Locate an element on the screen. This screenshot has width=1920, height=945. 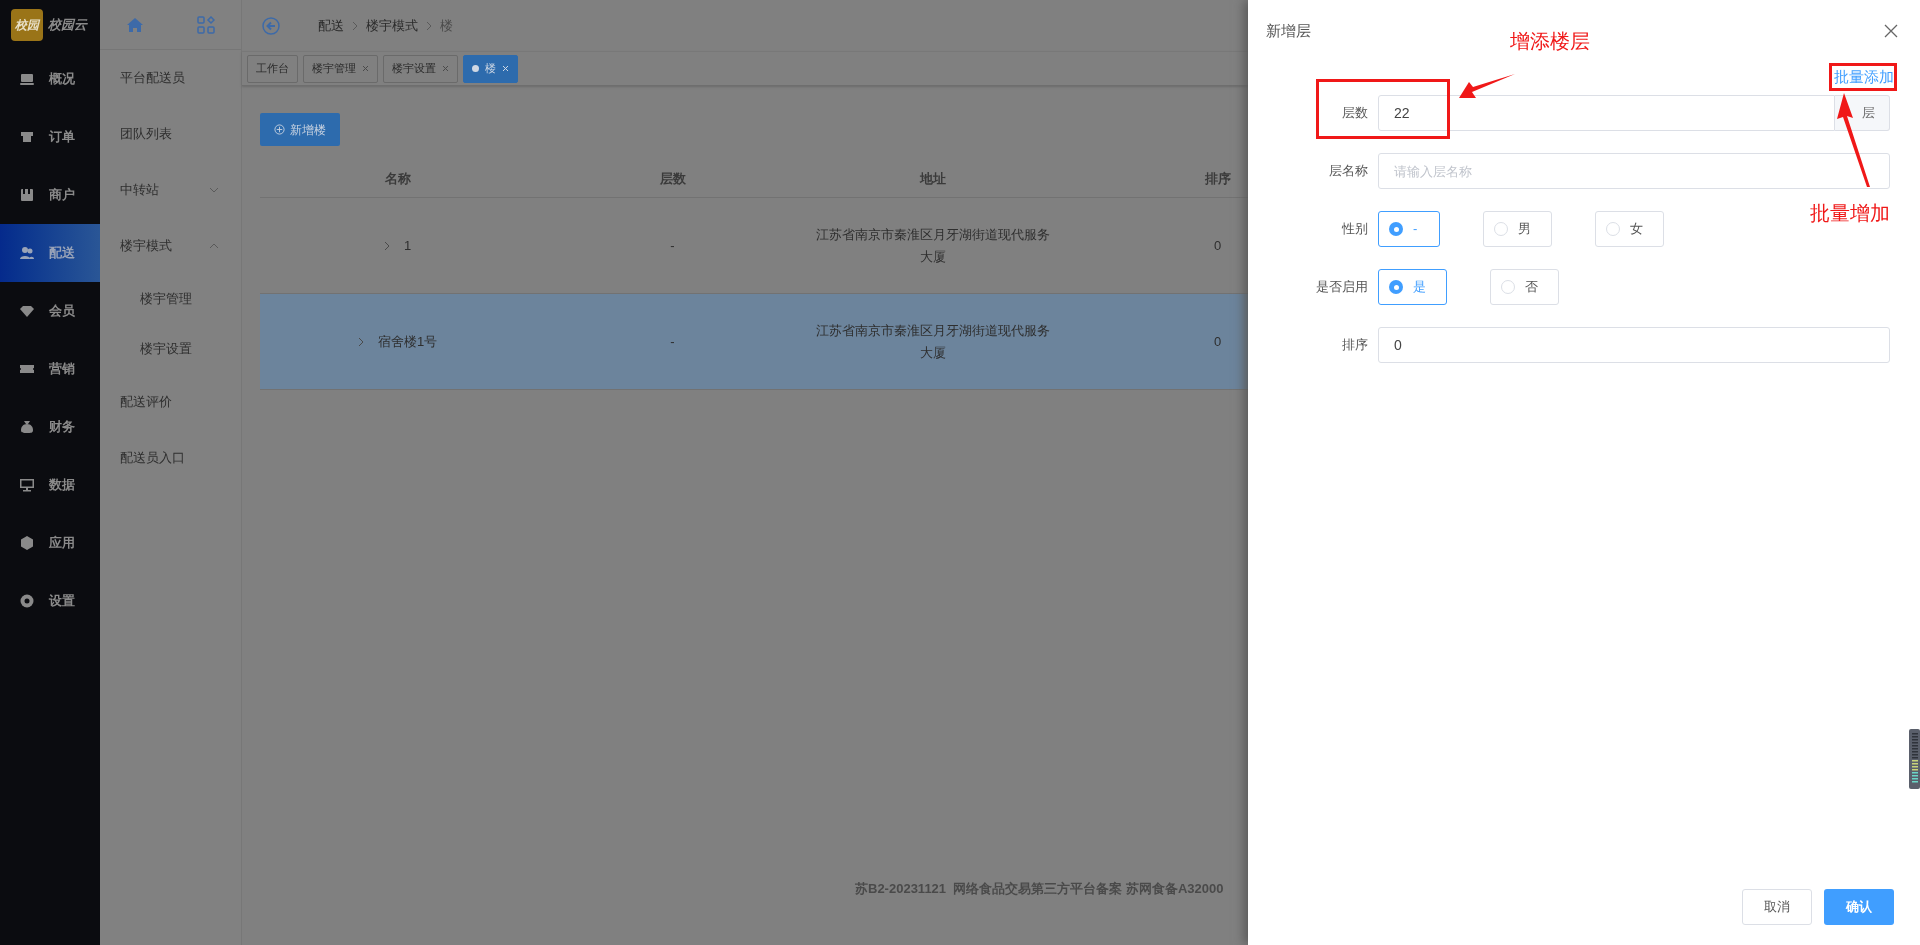
breadcrumb-item: 配送 is located at coordinates (331, 25).